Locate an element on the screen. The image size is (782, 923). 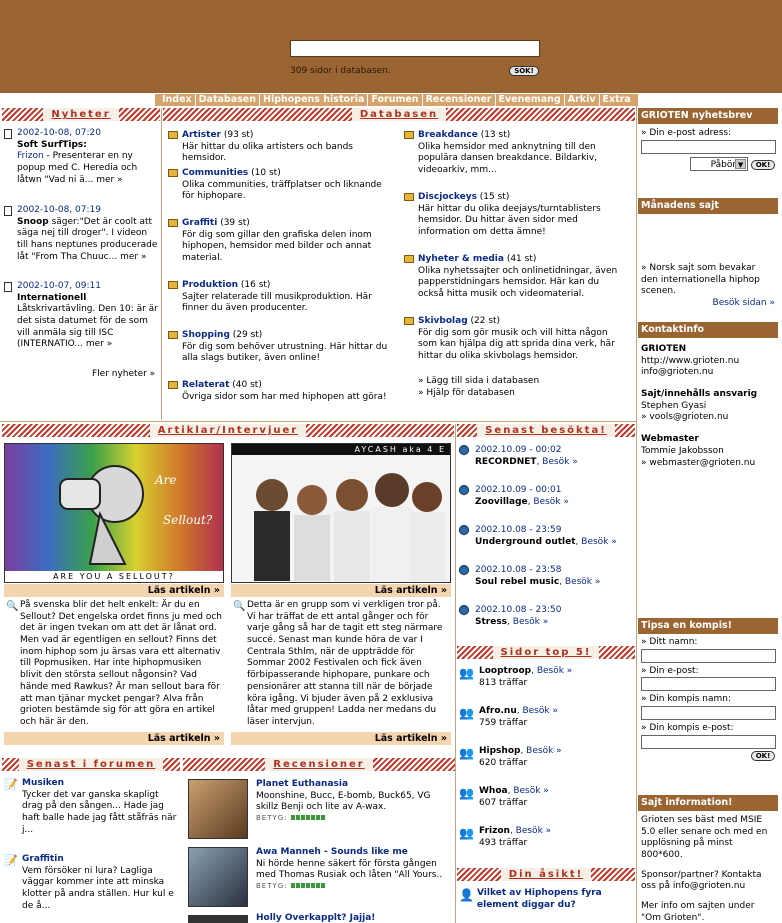
article-image-sellout: Are Sellout? ARE YOU A SELLOUT? is located at coordinates (114, 513).